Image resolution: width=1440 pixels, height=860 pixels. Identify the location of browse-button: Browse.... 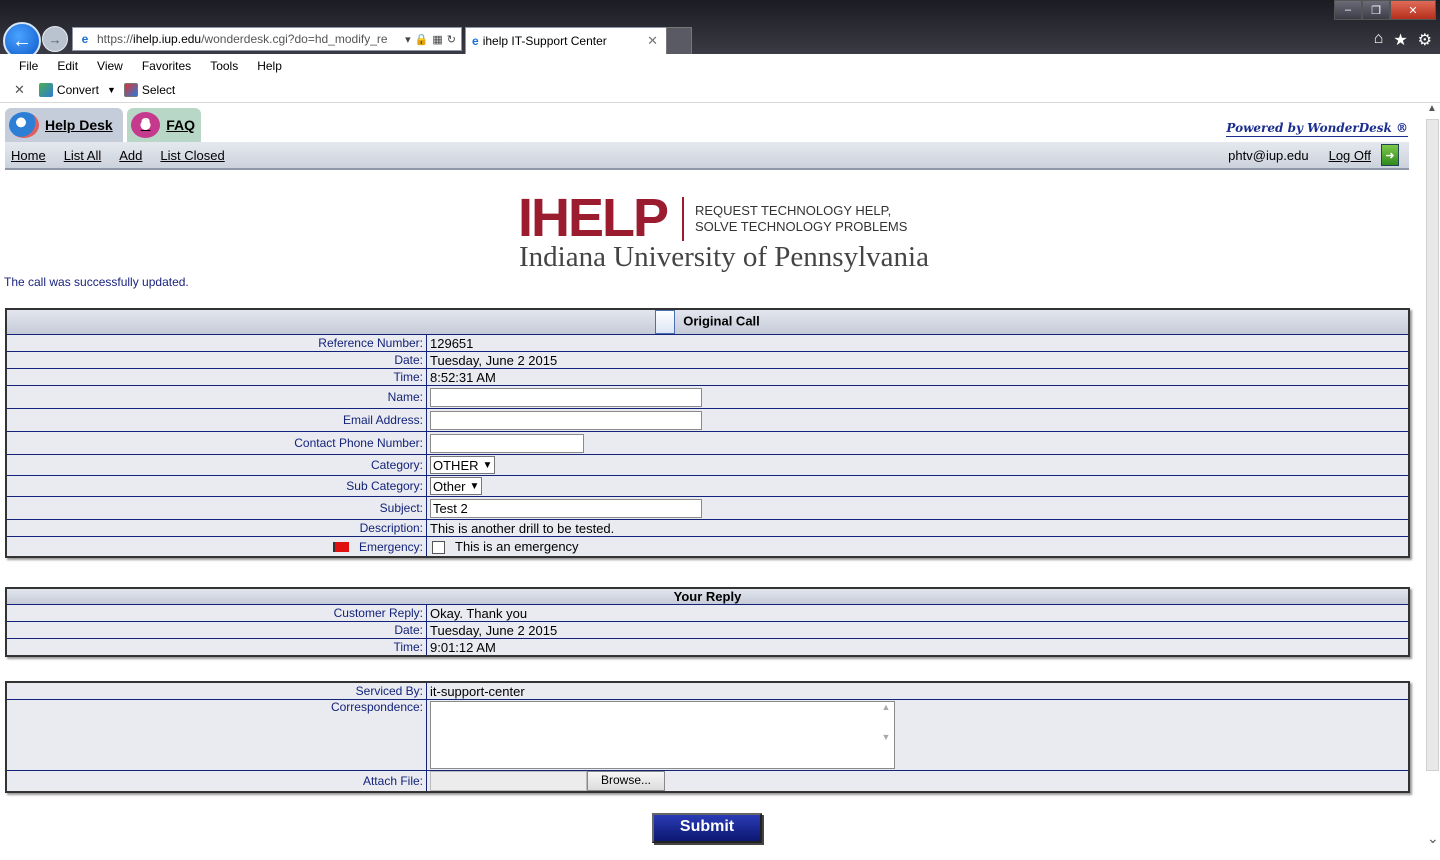
(626, 781).